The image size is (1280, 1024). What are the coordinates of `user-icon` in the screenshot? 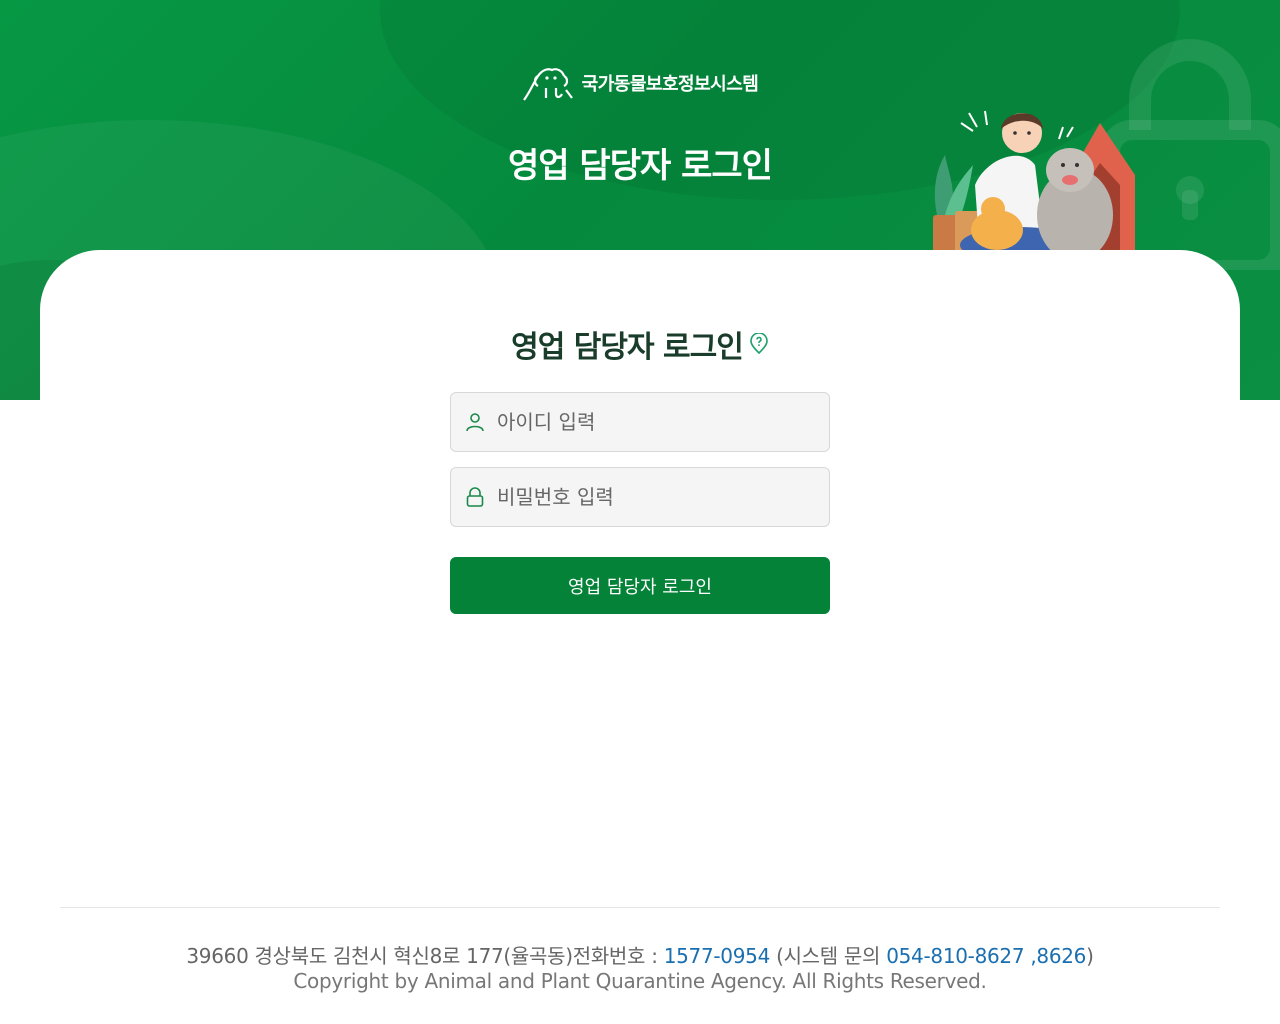 It's located at (475, 422).